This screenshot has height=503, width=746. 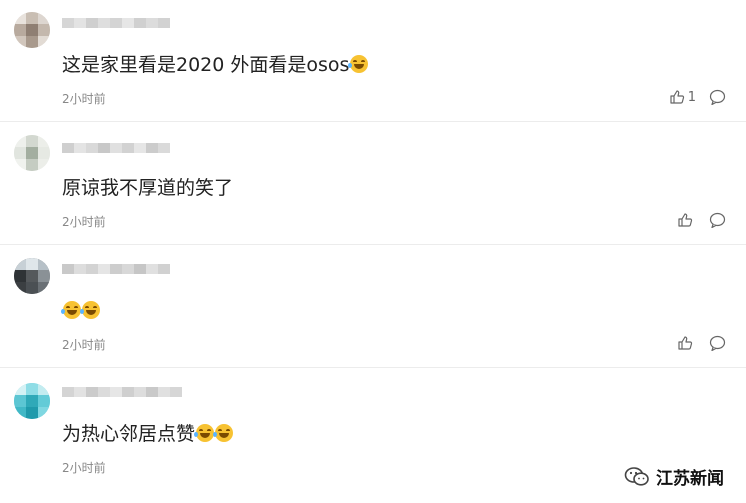 What do you see at coordinates (215, 65) in the screenshot?
I see `comment-text: 这是家里看是2020 外面看是osos` at bounding box center [215, 65].